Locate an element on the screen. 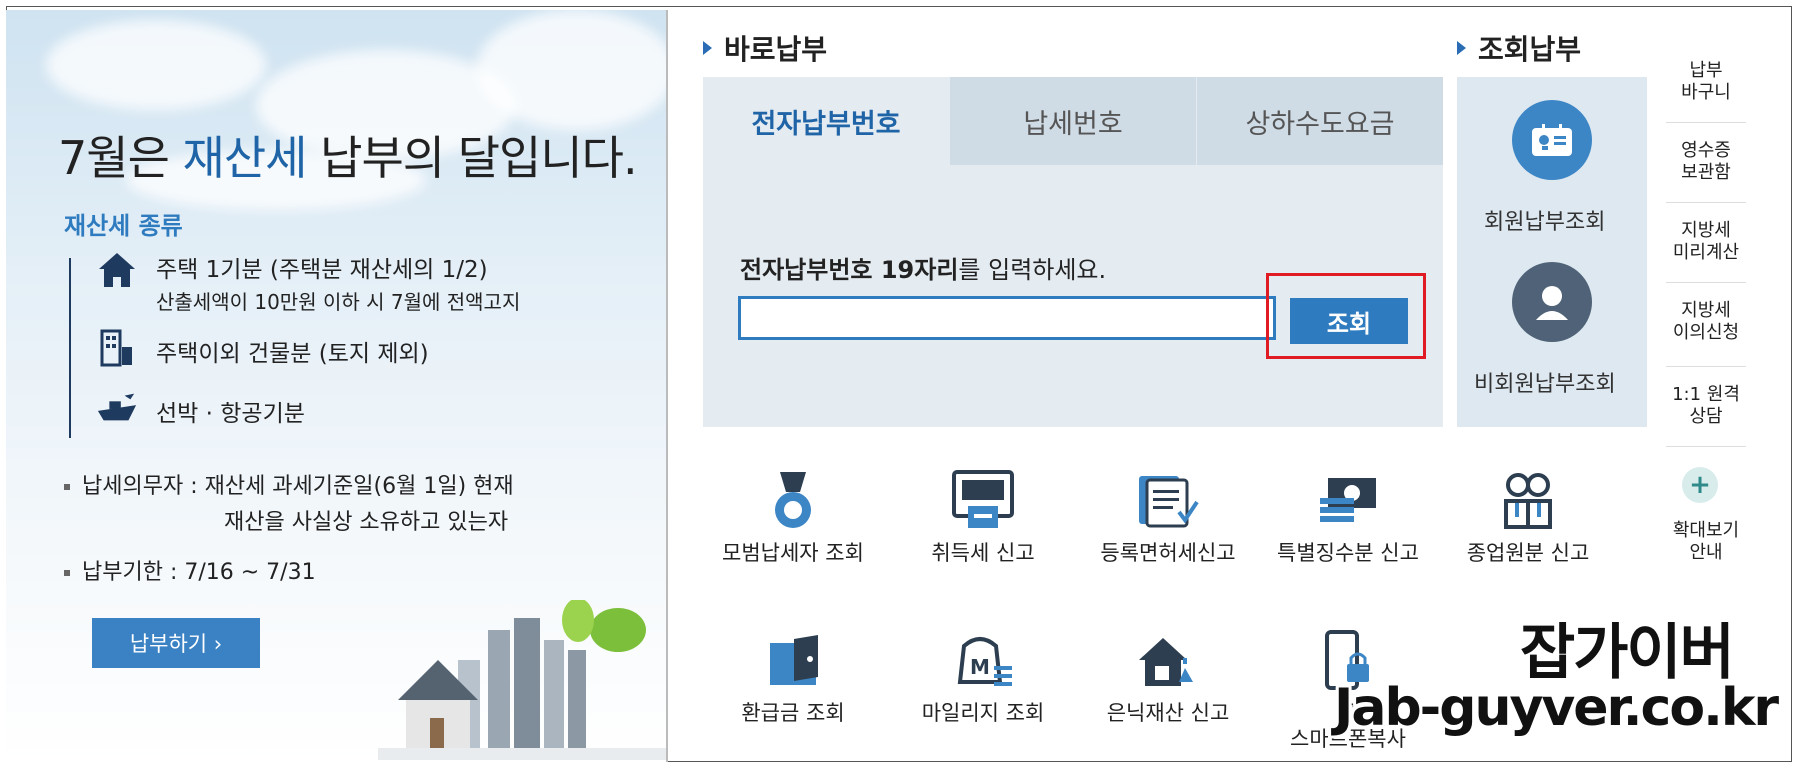  ship-icon is located at coordinates (117, 408).